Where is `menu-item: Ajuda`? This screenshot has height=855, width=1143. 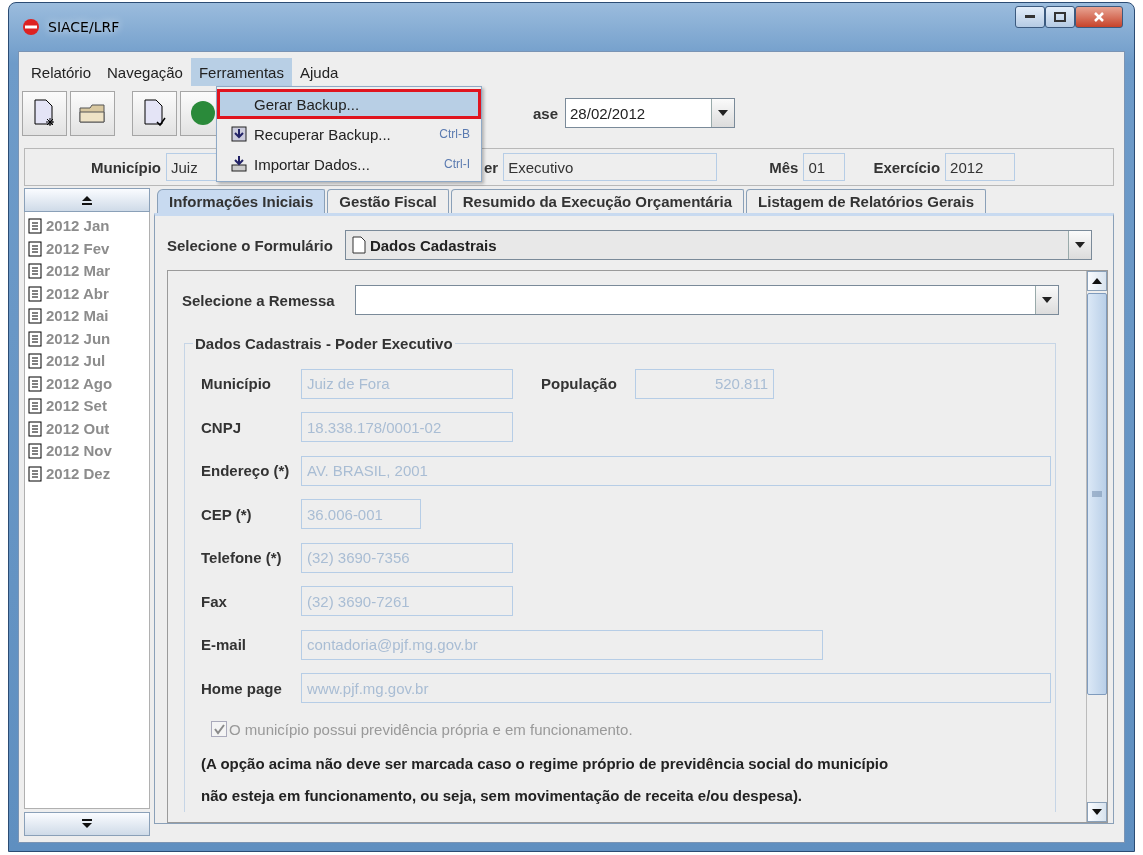 menu-item: Ajuda is located at coordinates (319, 72).